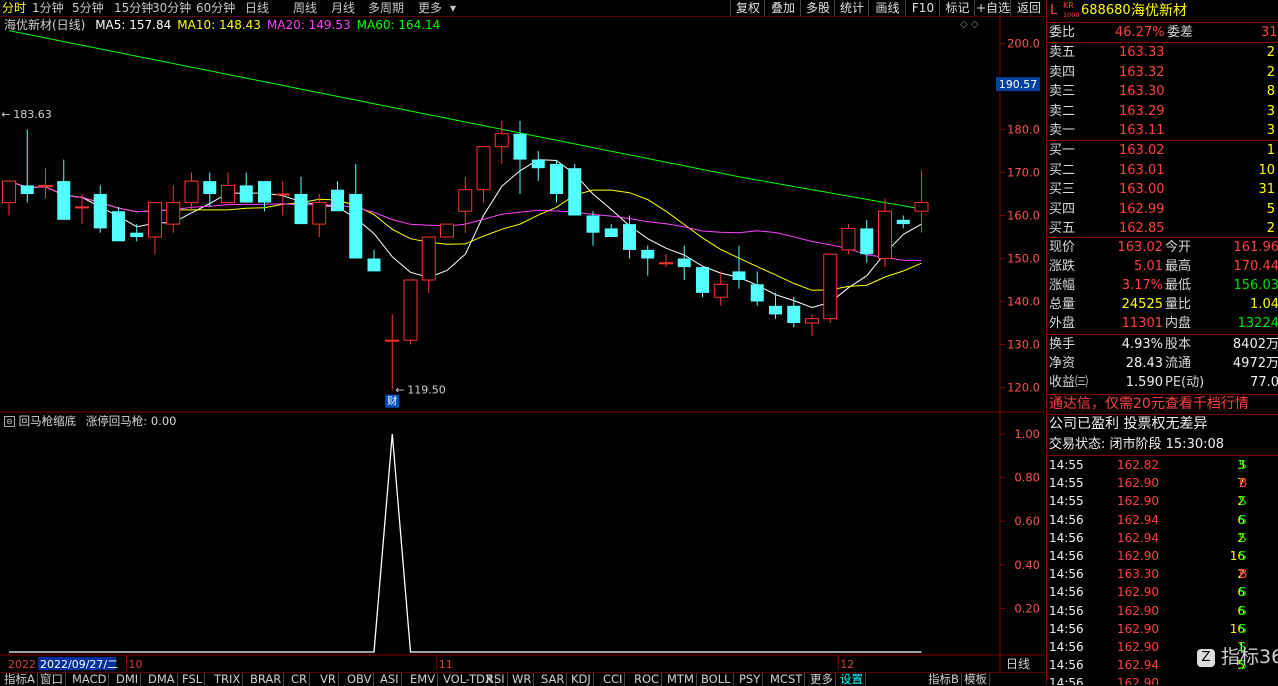 This screenshot has height=686, width=1278. What do you see at coordinates (52, 679) in the screenshot?
I see `indicator-tab-1: 窗口` at bounding box center [52, 679].